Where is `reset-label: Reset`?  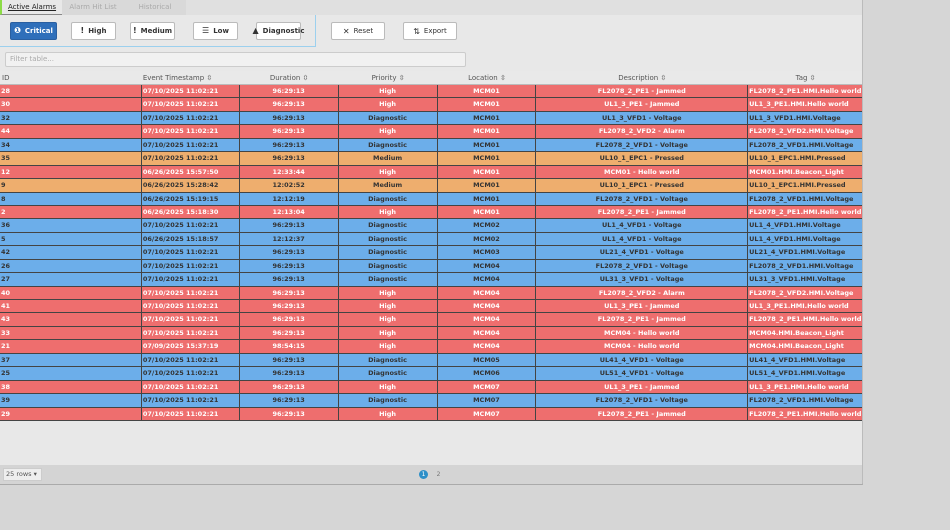 reset-label: Reset is located at coordinates (363, 31).